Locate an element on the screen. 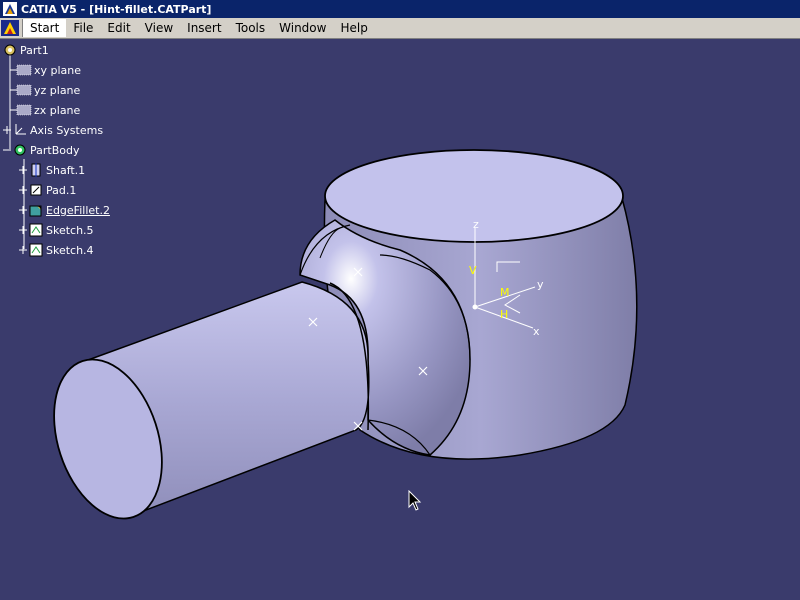 This screenshot has width=800, height=600. tree-node-edgefillet2: EdgeFillet.2 is located at coordinates (64, 210).